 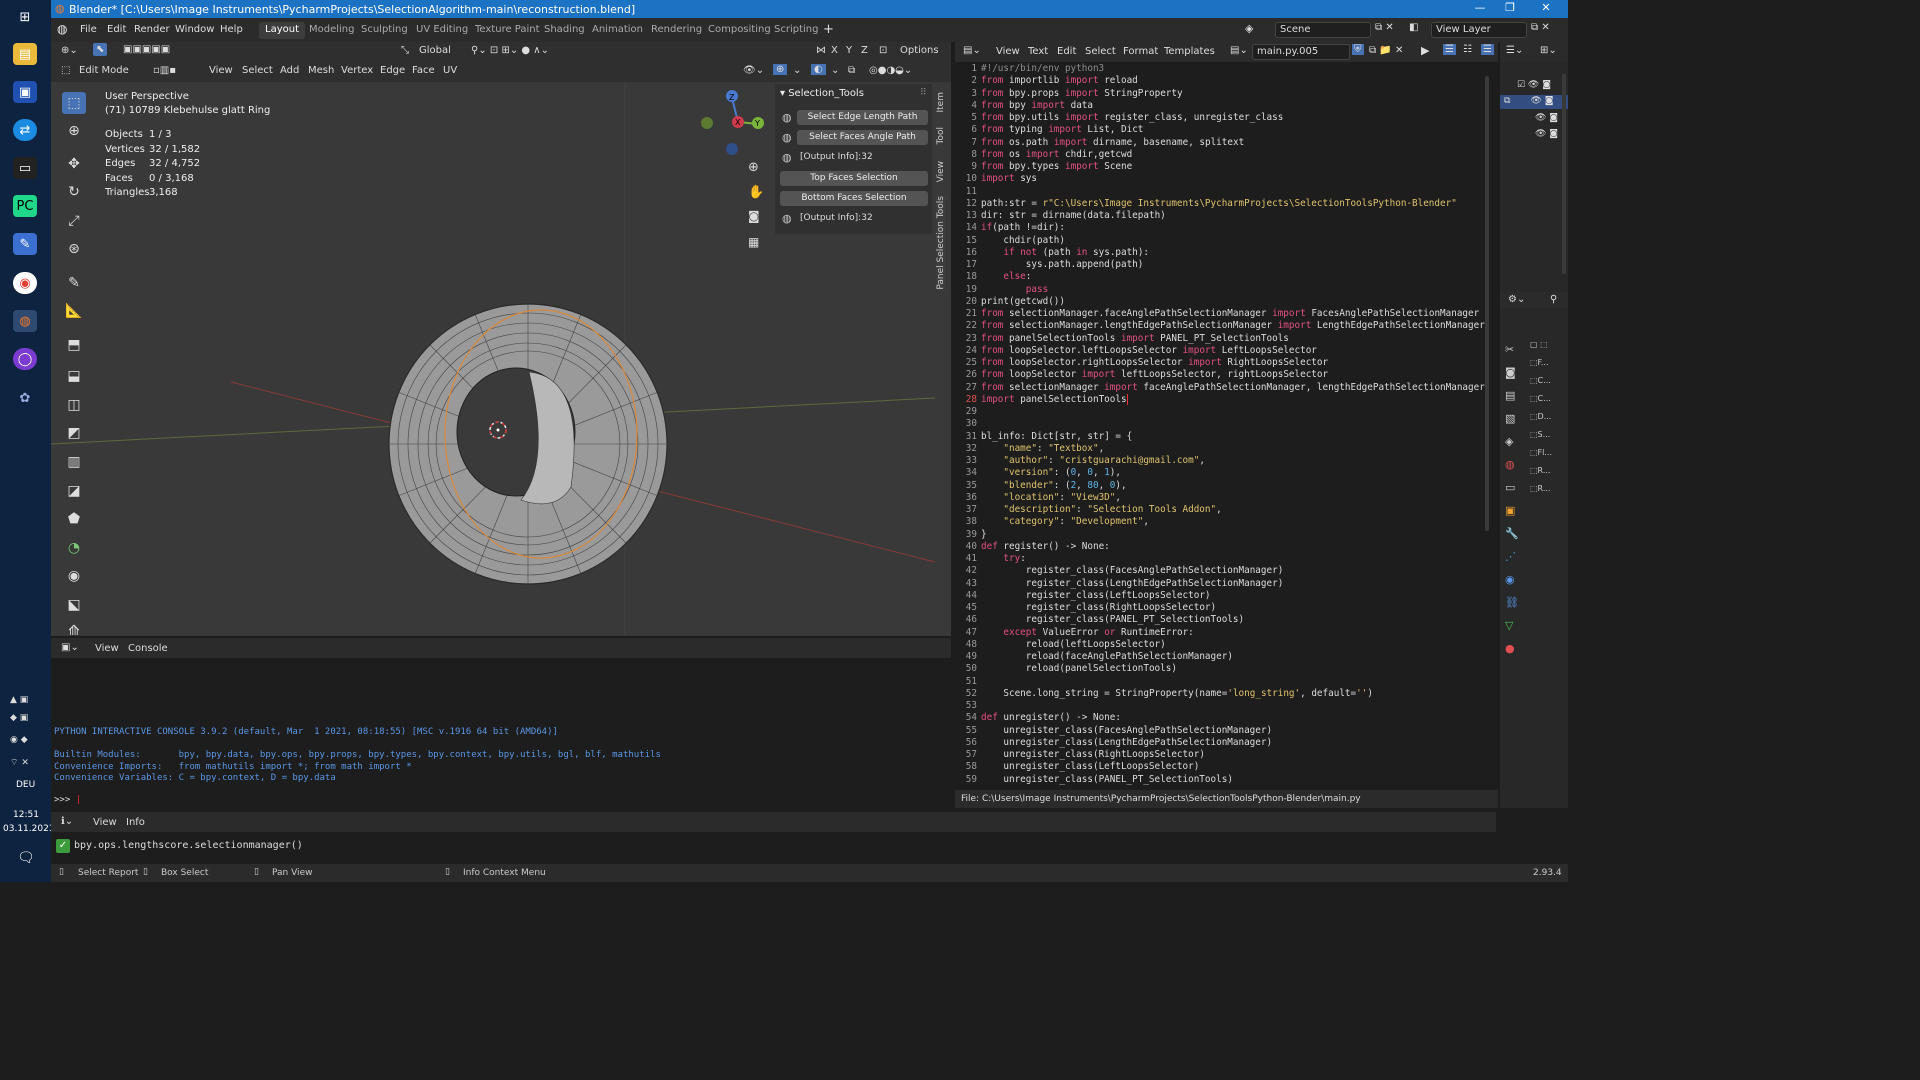 I want to click on code-line: 29, so click(x=968, y=412).